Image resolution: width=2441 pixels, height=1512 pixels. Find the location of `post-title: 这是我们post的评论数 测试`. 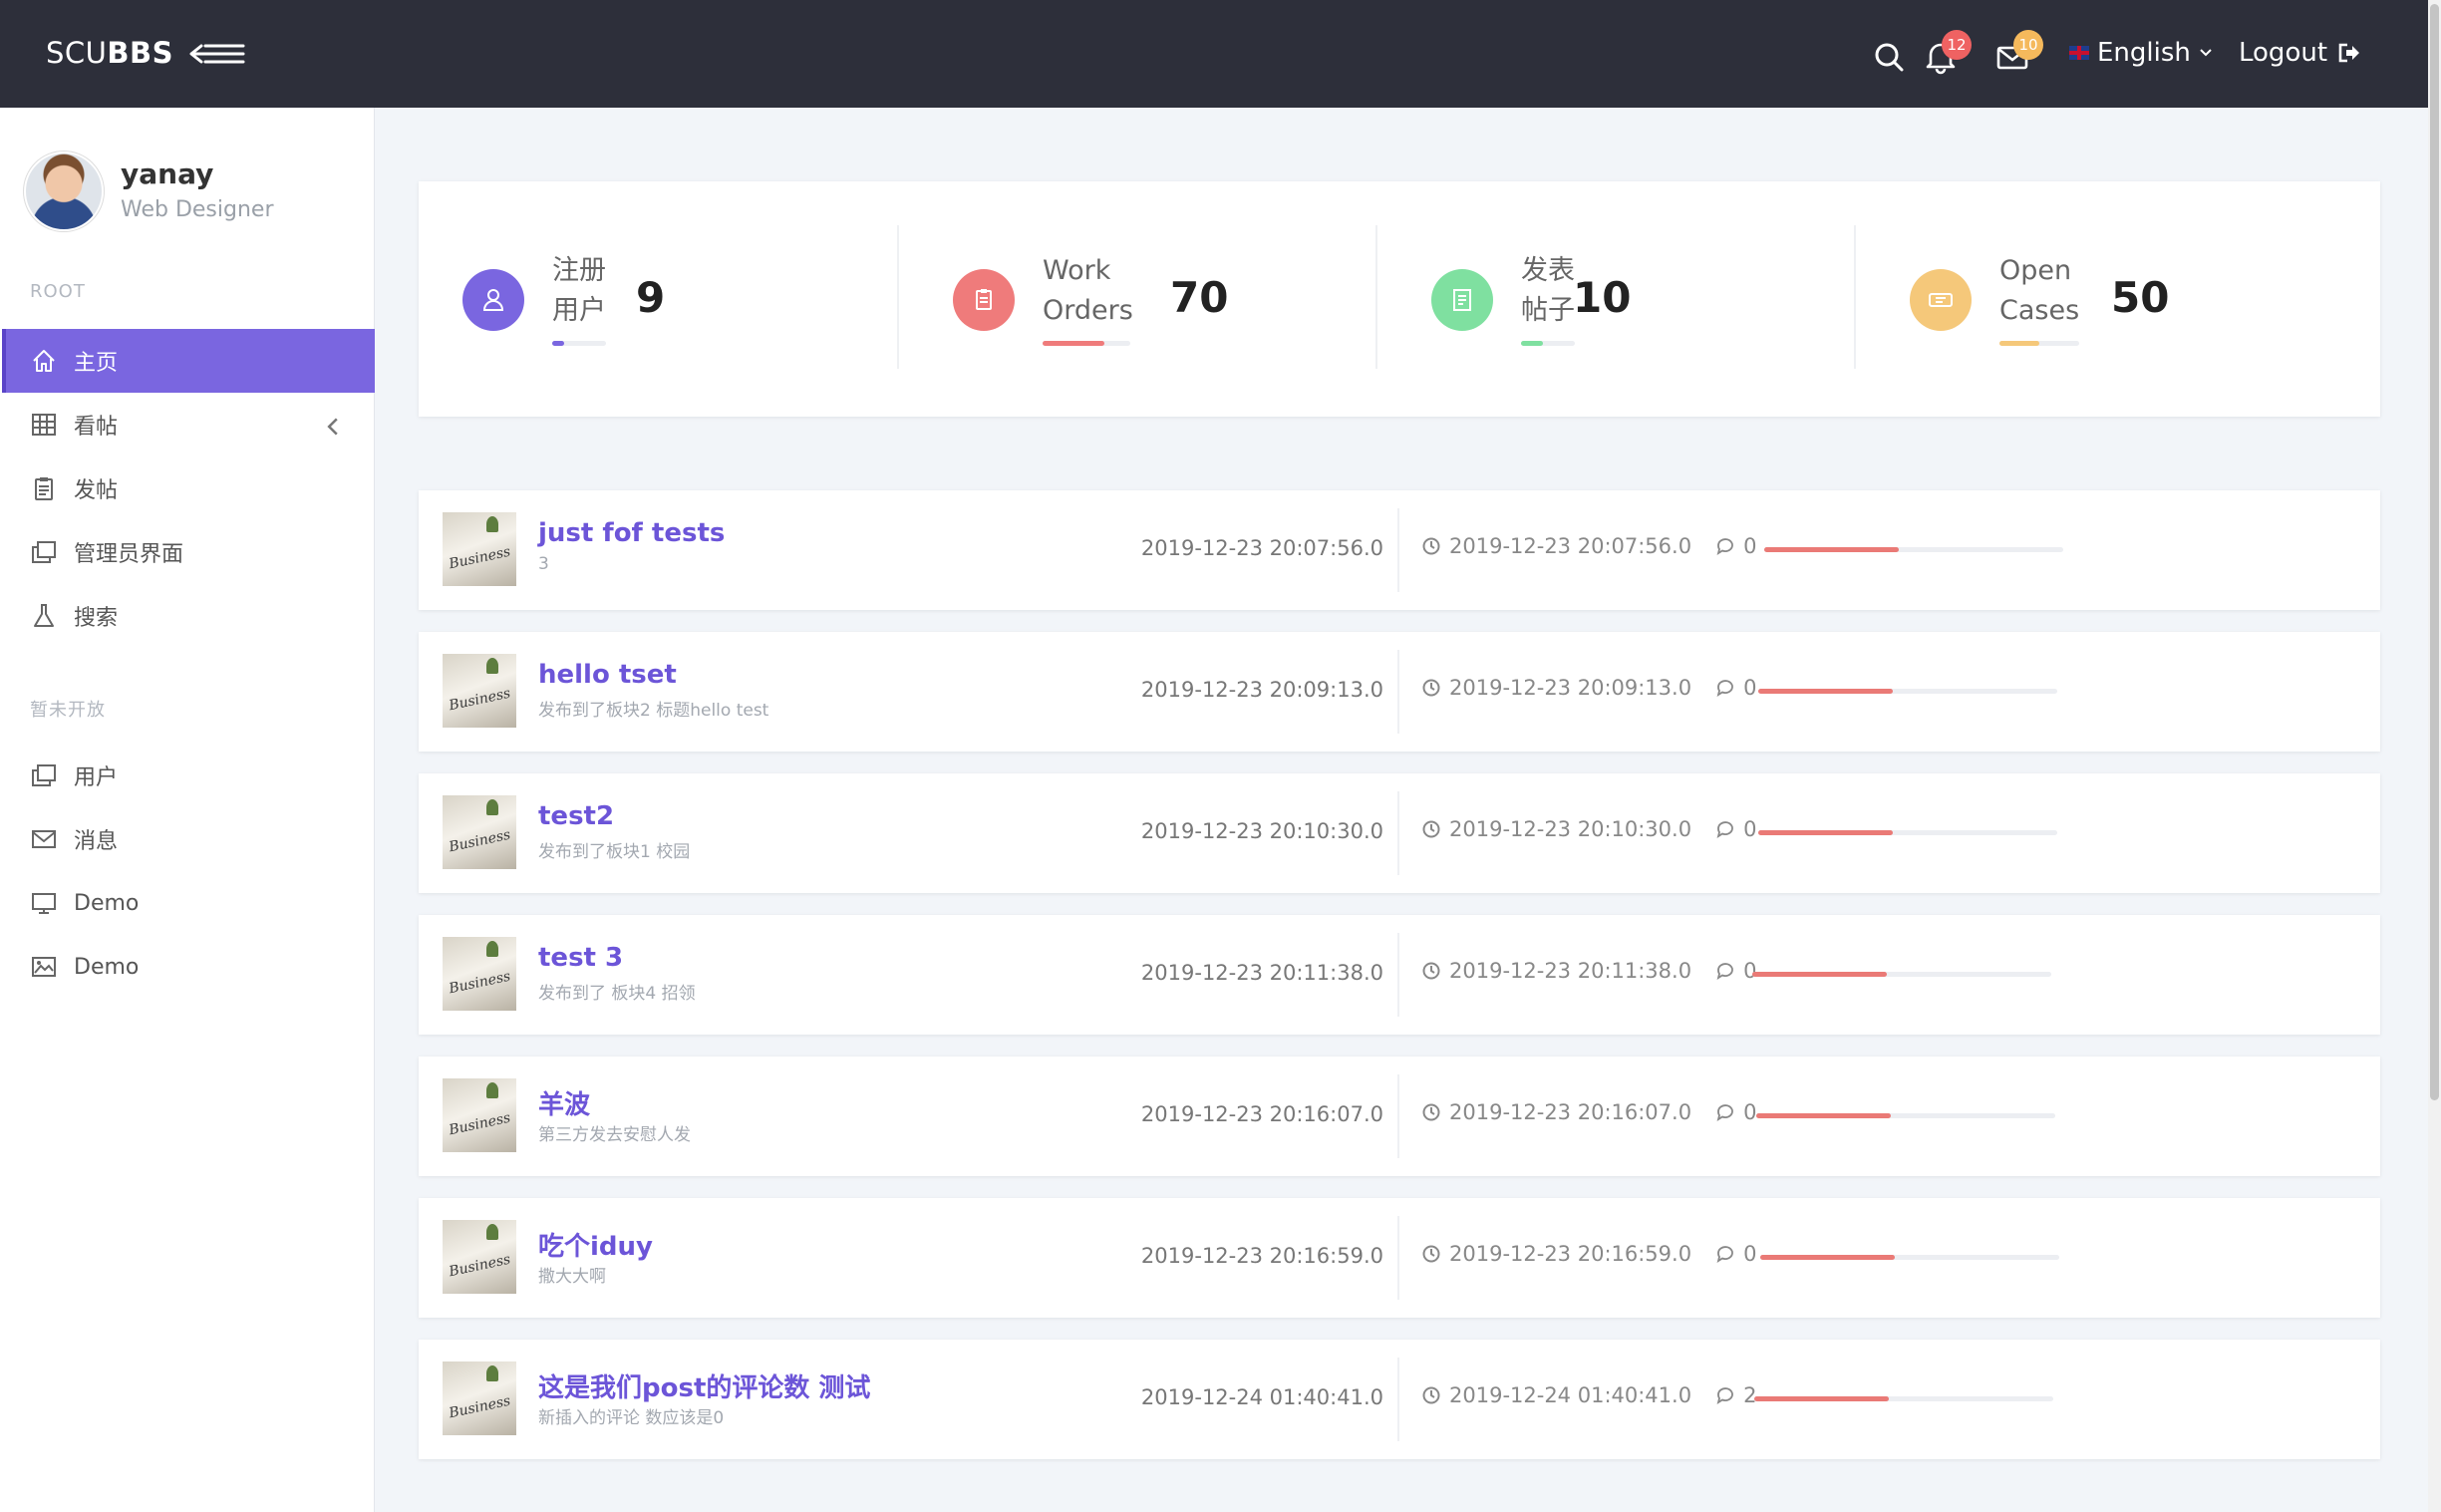

post-title: 这是我们post的评论数 测试 is located at coordinates (704, 1386).